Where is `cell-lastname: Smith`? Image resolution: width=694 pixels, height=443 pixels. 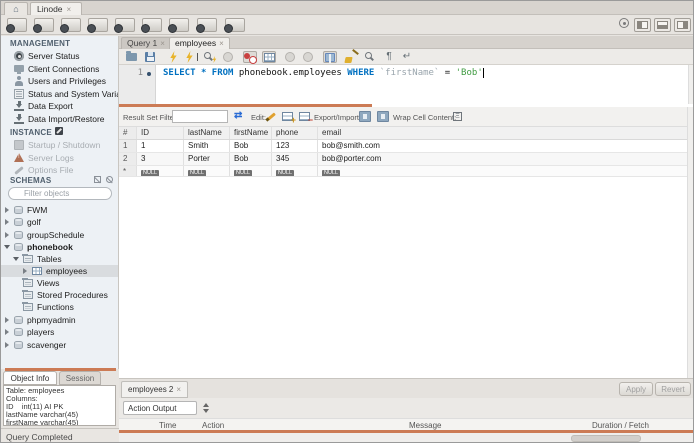
cell-lastname: Smith is located at coordinates (207, 146).